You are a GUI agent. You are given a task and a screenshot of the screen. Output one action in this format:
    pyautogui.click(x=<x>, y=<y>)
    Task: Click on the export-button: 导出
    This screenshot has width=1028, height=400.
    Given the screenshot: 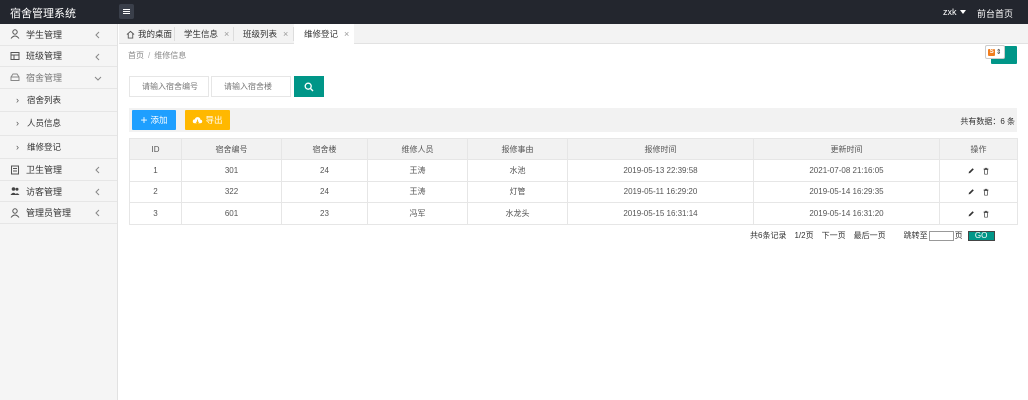 What is the action you would take?
    pyautogui.click(x=207, y=120)
    